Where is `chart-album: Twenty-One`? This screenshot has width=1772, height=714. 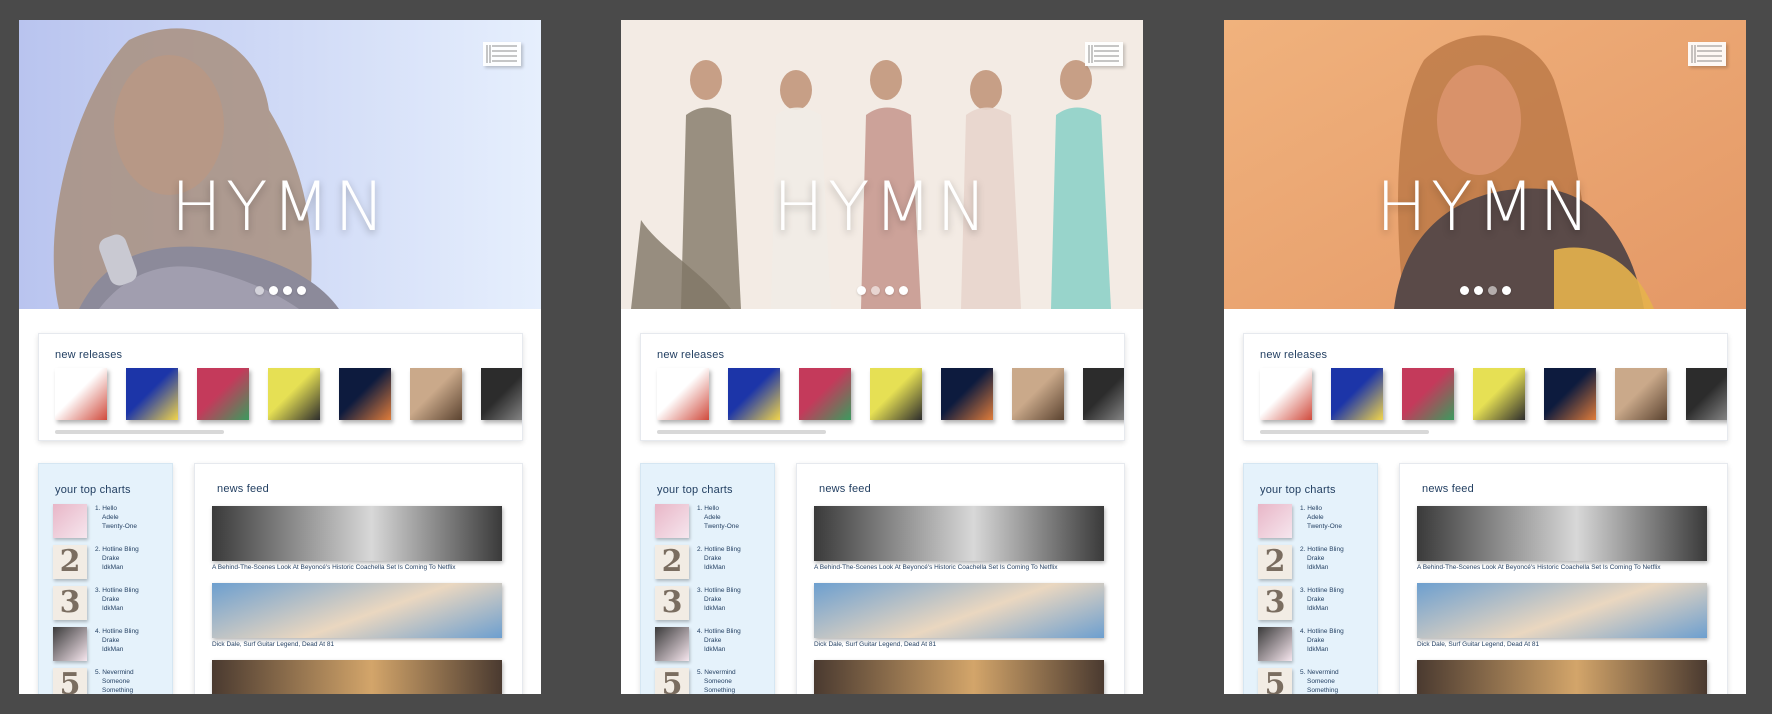
chart-album: Twenty-One is located at coordinates (120, 527).